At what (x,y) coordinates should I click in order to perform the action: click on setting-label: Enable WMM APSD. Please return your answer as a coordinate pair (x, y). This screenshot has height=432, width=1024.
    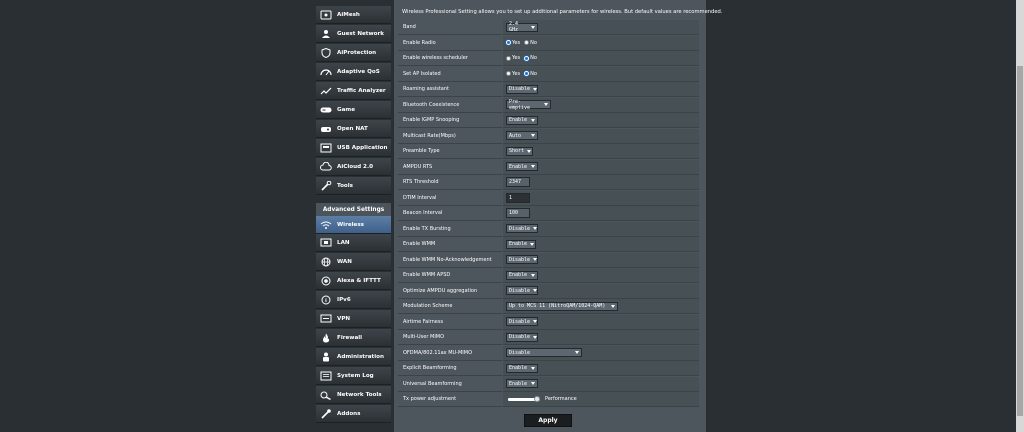
    Looking at the image, I should click on (450, 275).